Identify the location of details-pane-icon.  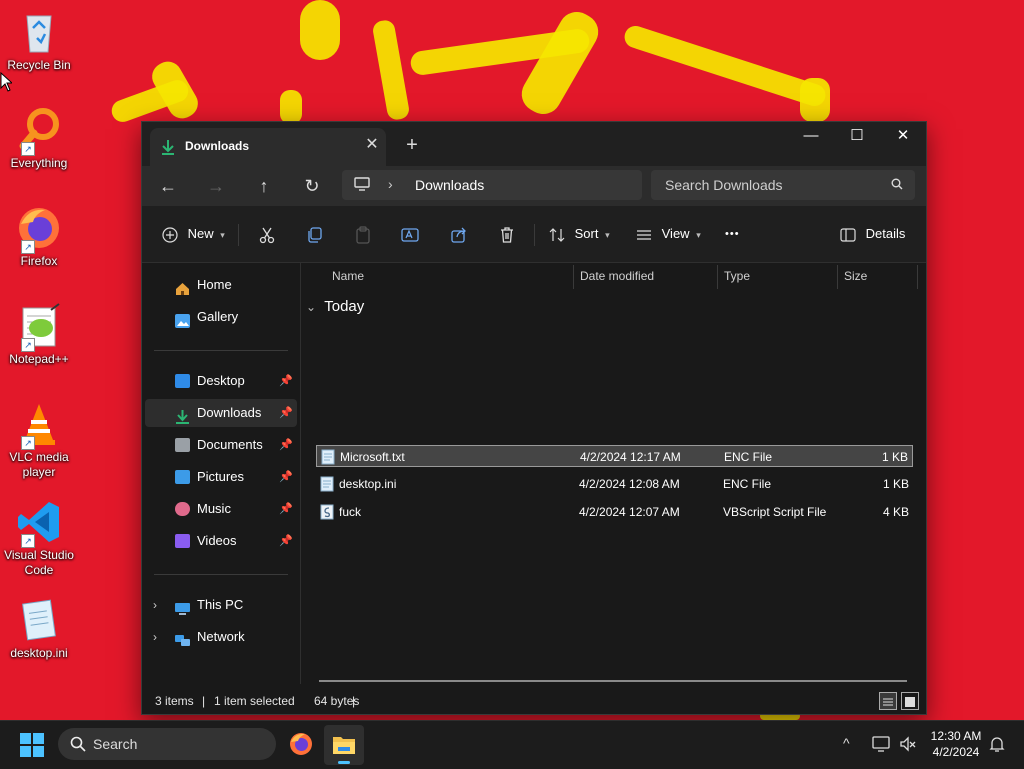
(848, 234).